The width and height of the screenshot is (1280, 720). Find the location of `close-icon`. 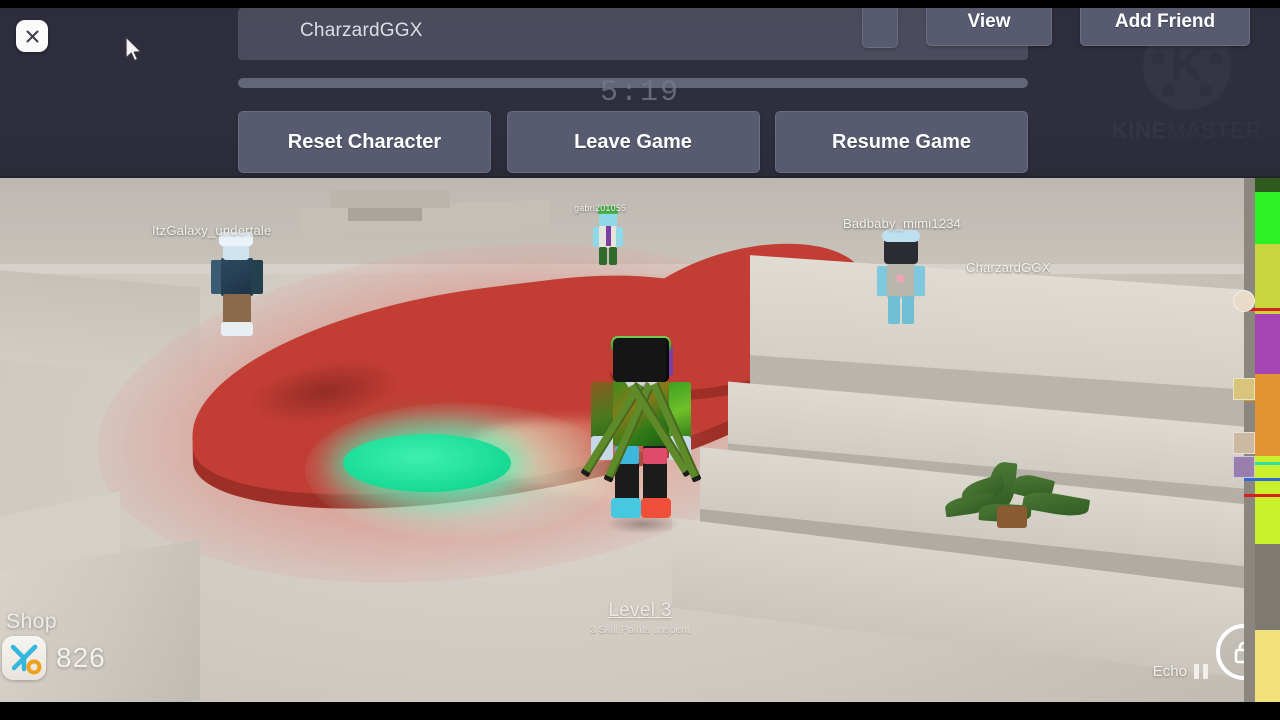

close-icon is located at coordinates (32, 36).